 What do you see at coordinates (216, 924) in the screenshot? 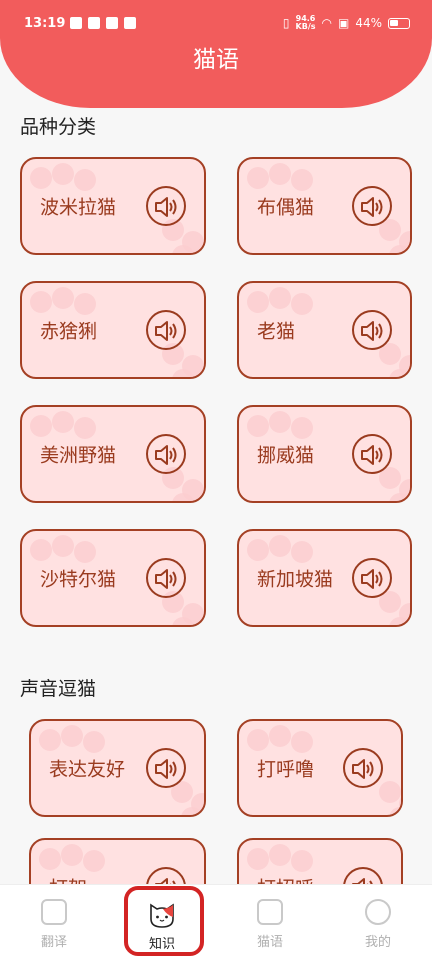
I see `bottom-tab-bar: 翻译 知识 猫语 我的` at bounding box center [216, 924].